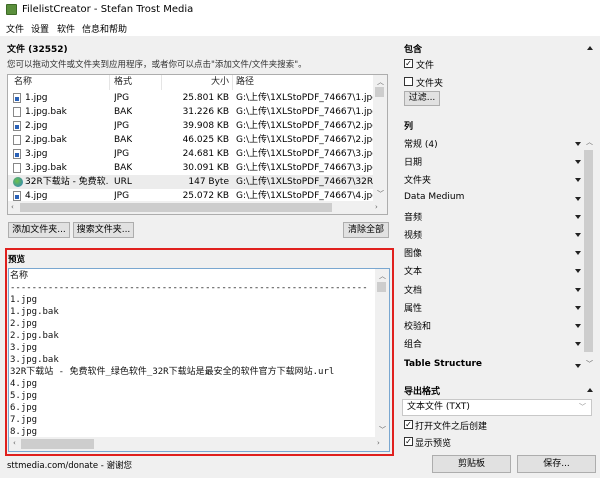 The height and width of the screenshot is (478, 600). Describe the element at coordinates (305, 98) in the screenshot. I see `cell-path: G:\上传\1XLStoPDF_74667\1.jpg` at that location.